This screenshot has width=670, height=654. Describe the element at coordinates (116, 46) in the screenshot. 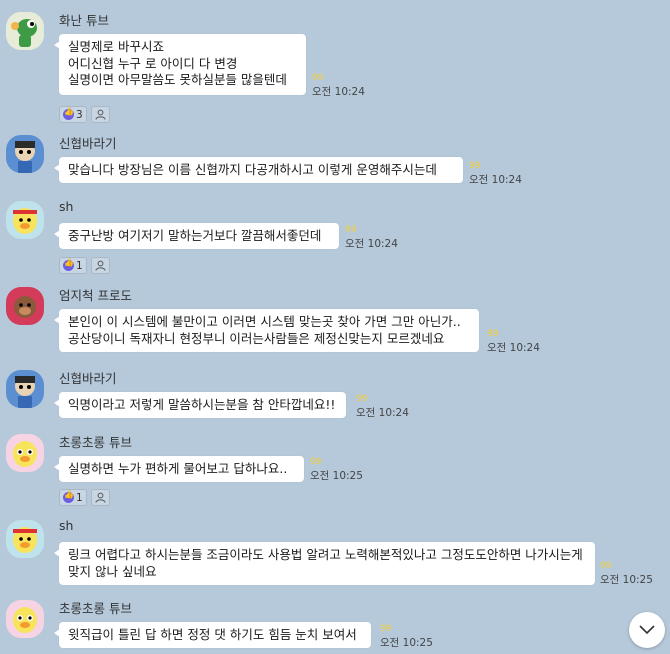

I see `message-text: 실명제로 바꾸시죠` at that location.